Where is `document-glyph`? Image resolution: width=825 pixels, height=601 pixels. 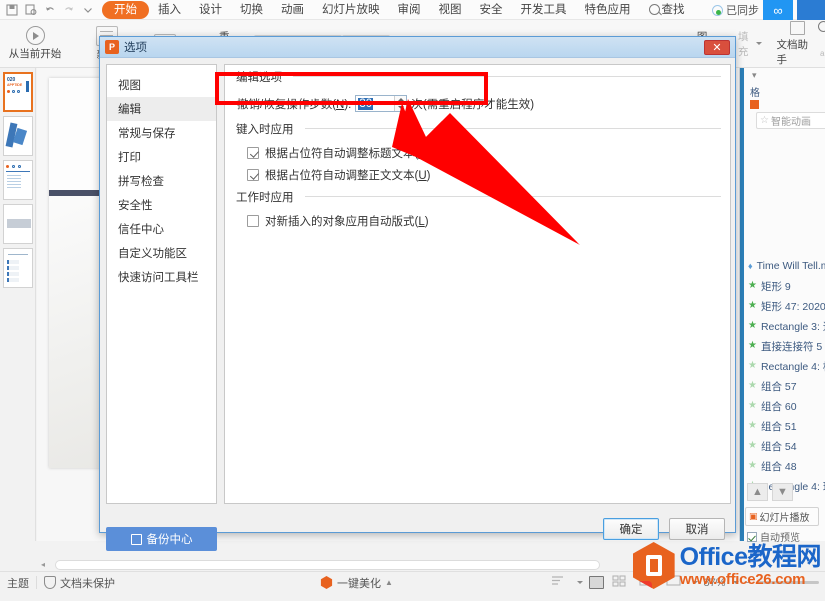 document-glyph is located at coordinates (654, 565).